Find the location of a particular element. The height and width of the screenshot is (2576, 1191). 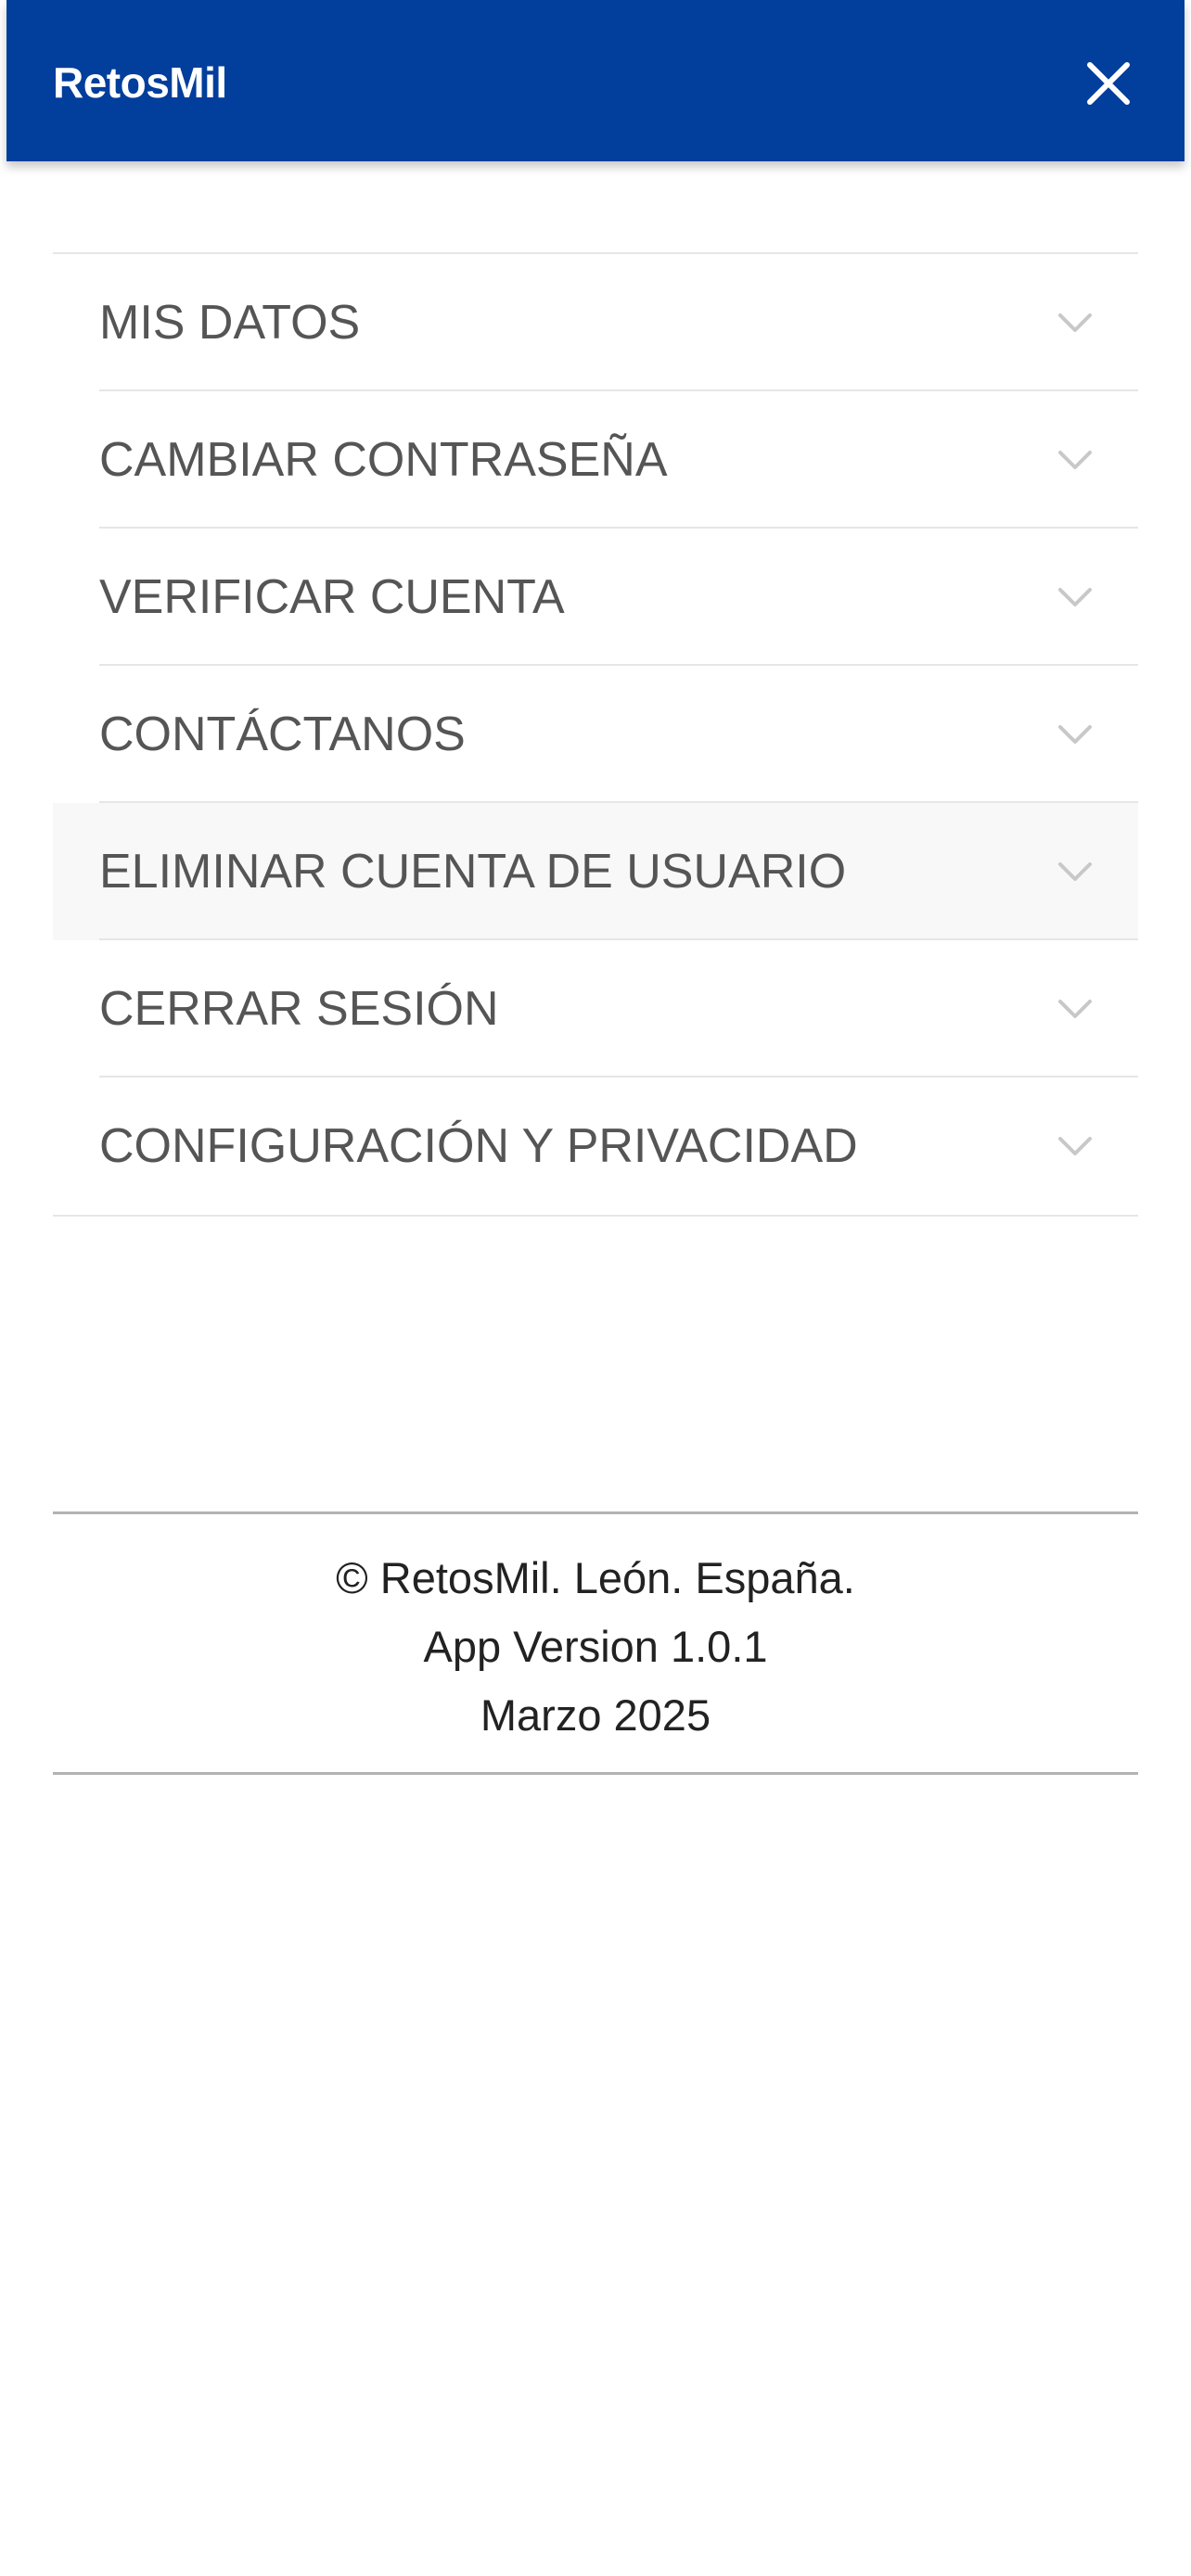

menu-item-cambiar-contrasena: CAMBIAR CONTRASEÑA is located at coordinates (595, 460).